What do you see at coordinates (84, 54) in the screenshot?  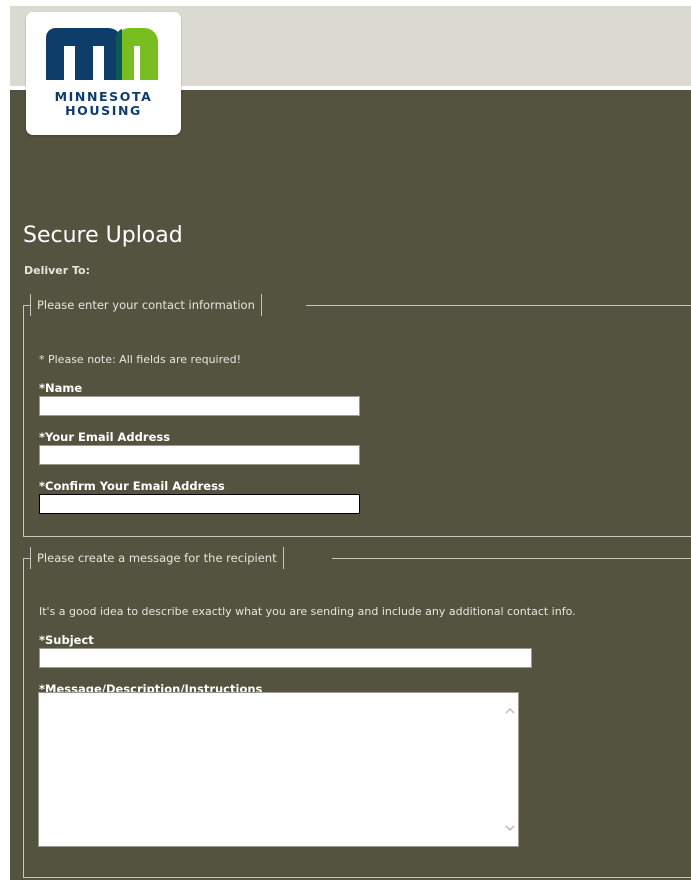 I see `logo-m-glyph` at bounding box center [84, 54].